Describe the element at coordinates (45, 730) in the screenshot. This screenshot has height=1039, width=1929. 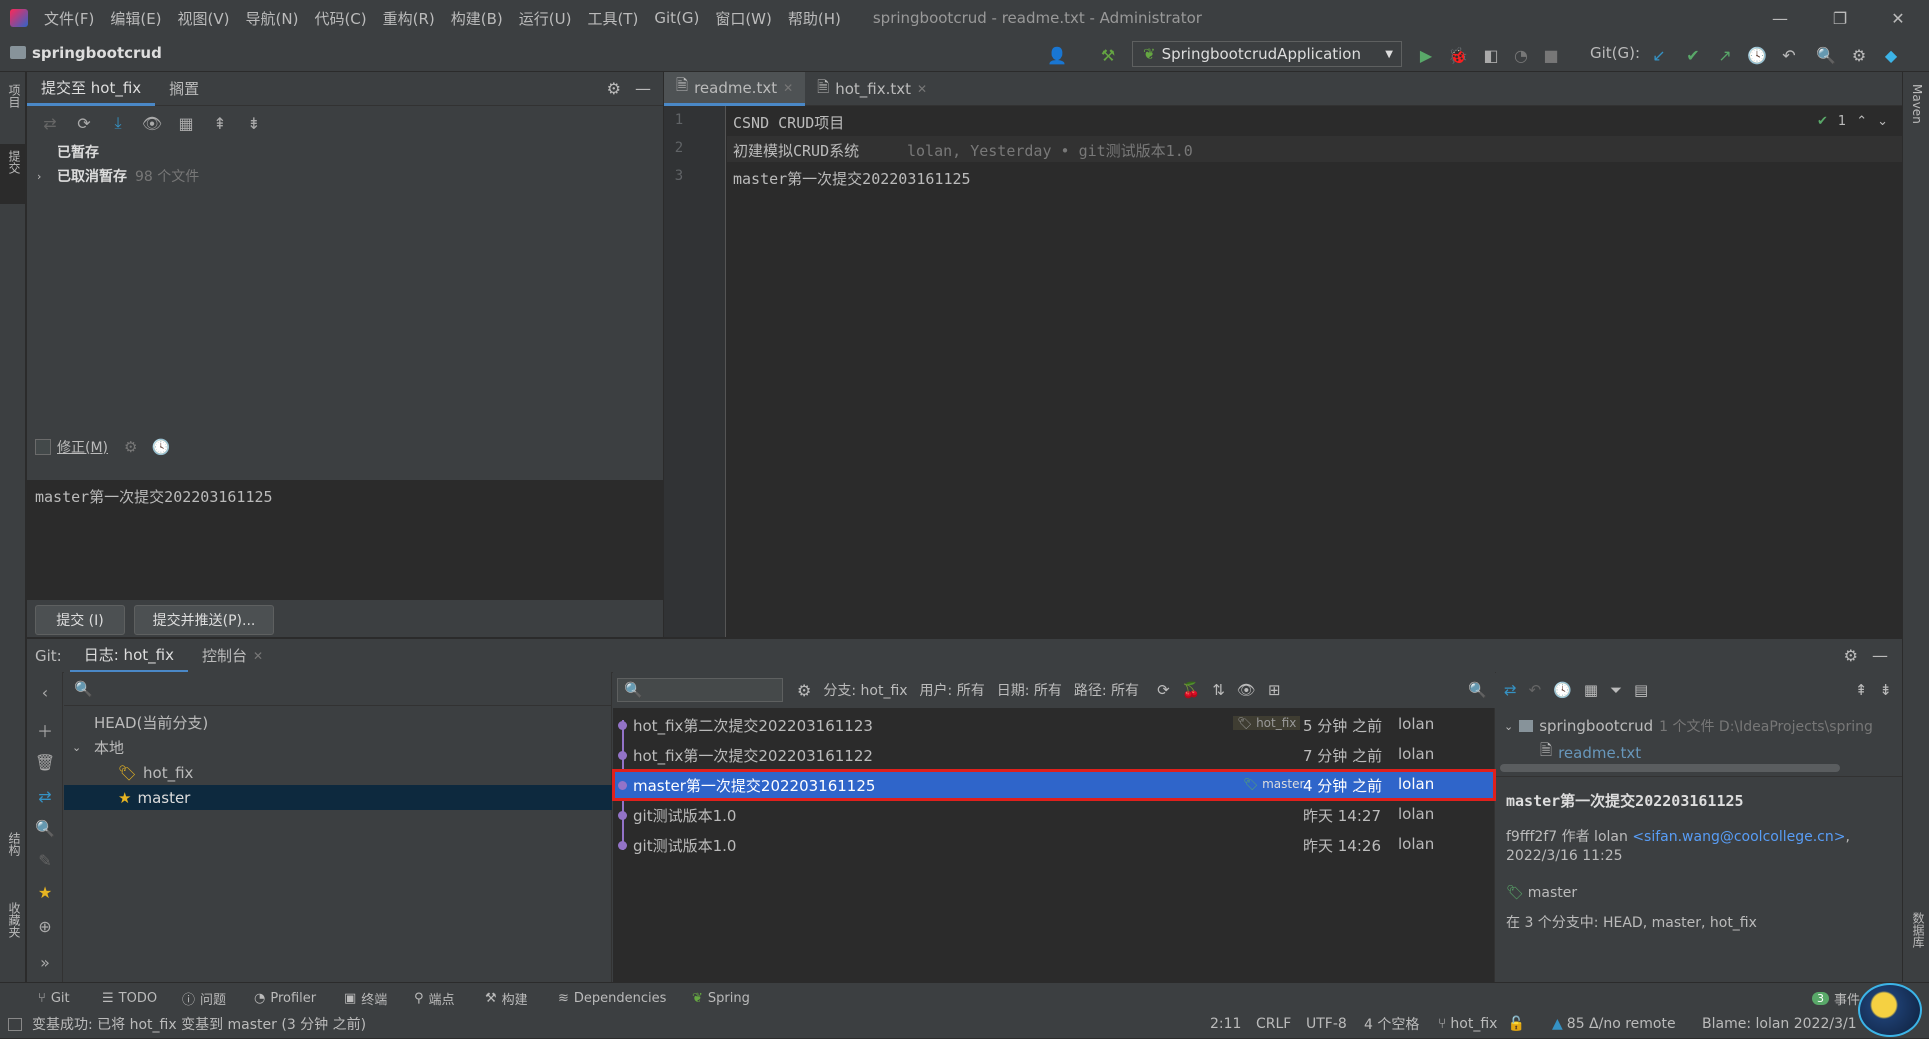
I see `add-icon: ＋` at that location.